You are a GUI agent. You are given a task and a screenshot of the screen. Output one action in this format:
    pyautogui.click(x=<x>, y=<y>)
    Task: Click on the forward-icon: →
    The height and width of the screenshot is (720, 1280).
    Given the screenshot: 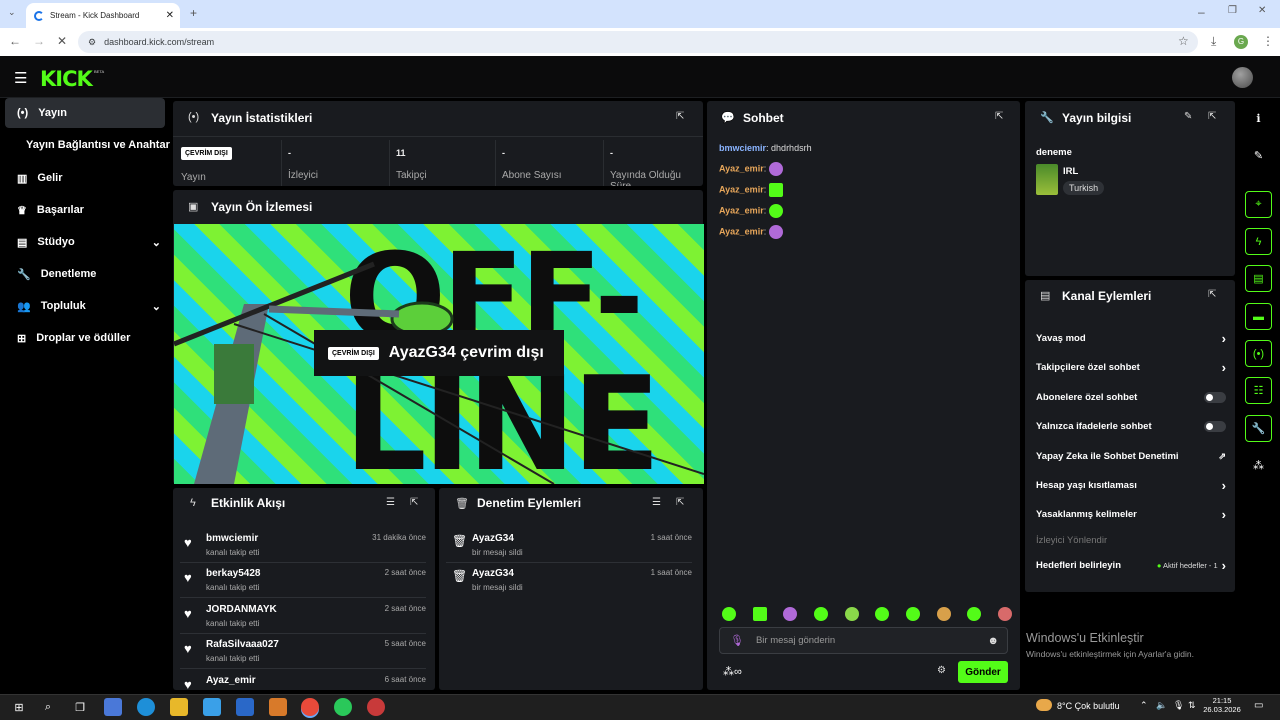 What is the action you would take?
    pyautogui.click(x=39, y=41)
    